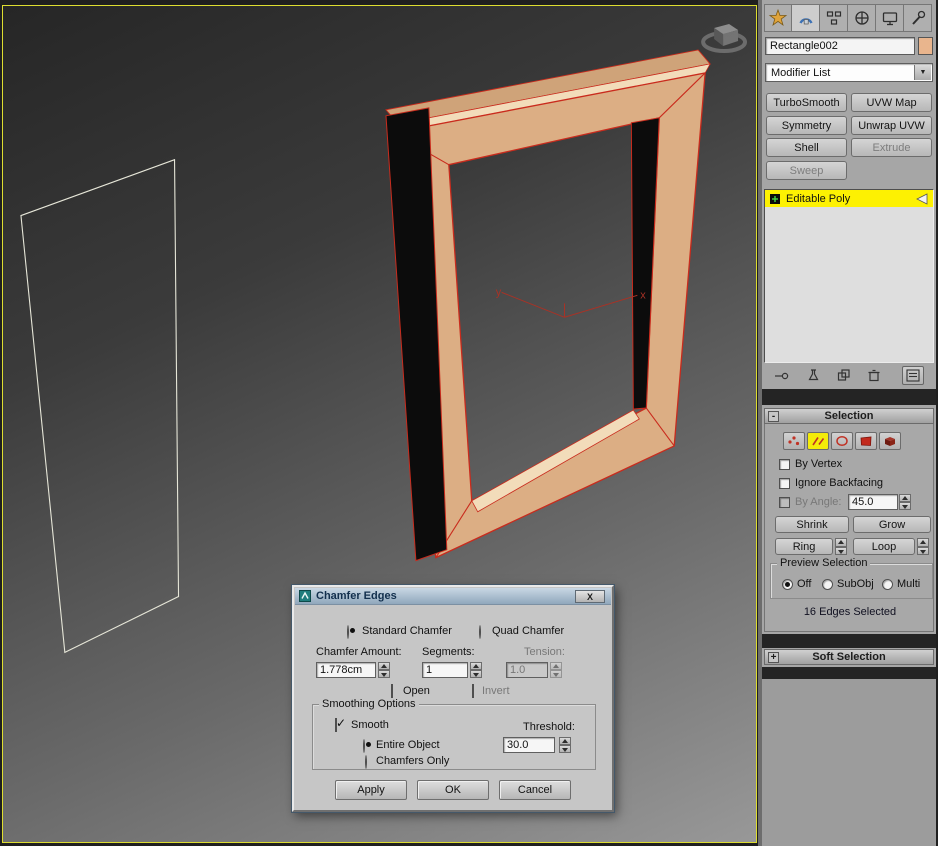  Describe the element at coordinates (806, 125) in the screenshot. I see `symmetry-button: Symmetry` at that location.